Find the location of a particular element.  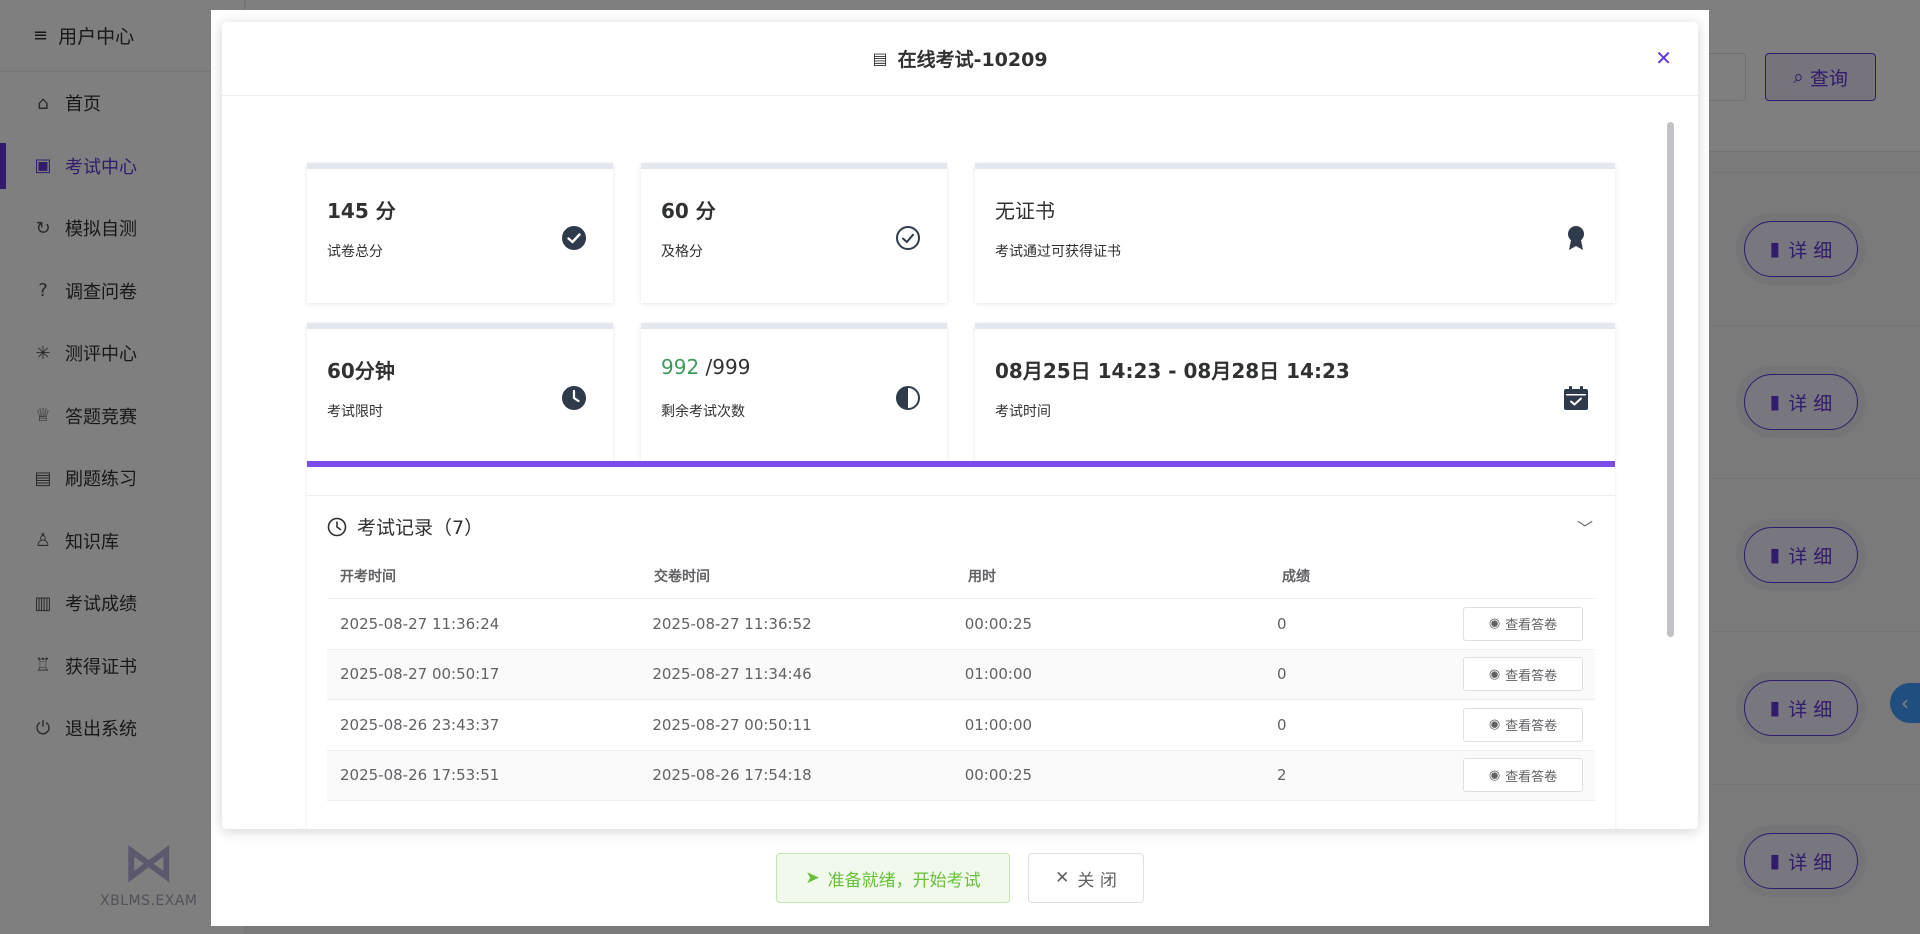

certificate-label: 考试通过可获得证书 is located at coordinates (1058, 252).